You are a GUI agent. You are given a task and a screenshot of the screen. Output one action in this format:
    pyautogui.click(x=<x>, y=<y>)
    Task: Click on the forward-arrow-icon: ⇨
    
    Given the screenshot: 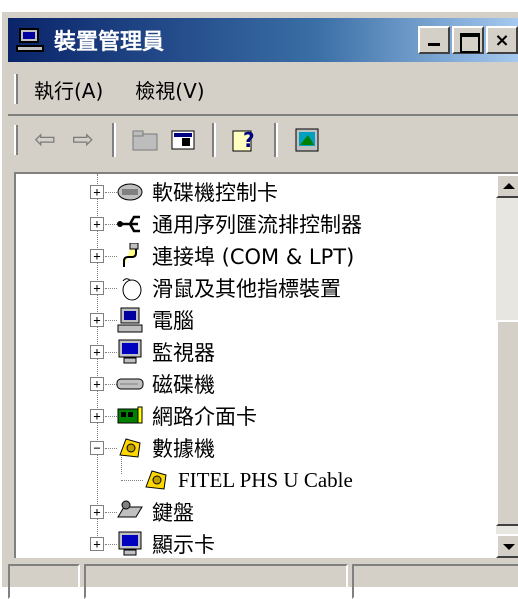 What is the action you would take?
    pyautogui.click(x=83, y=140)
    